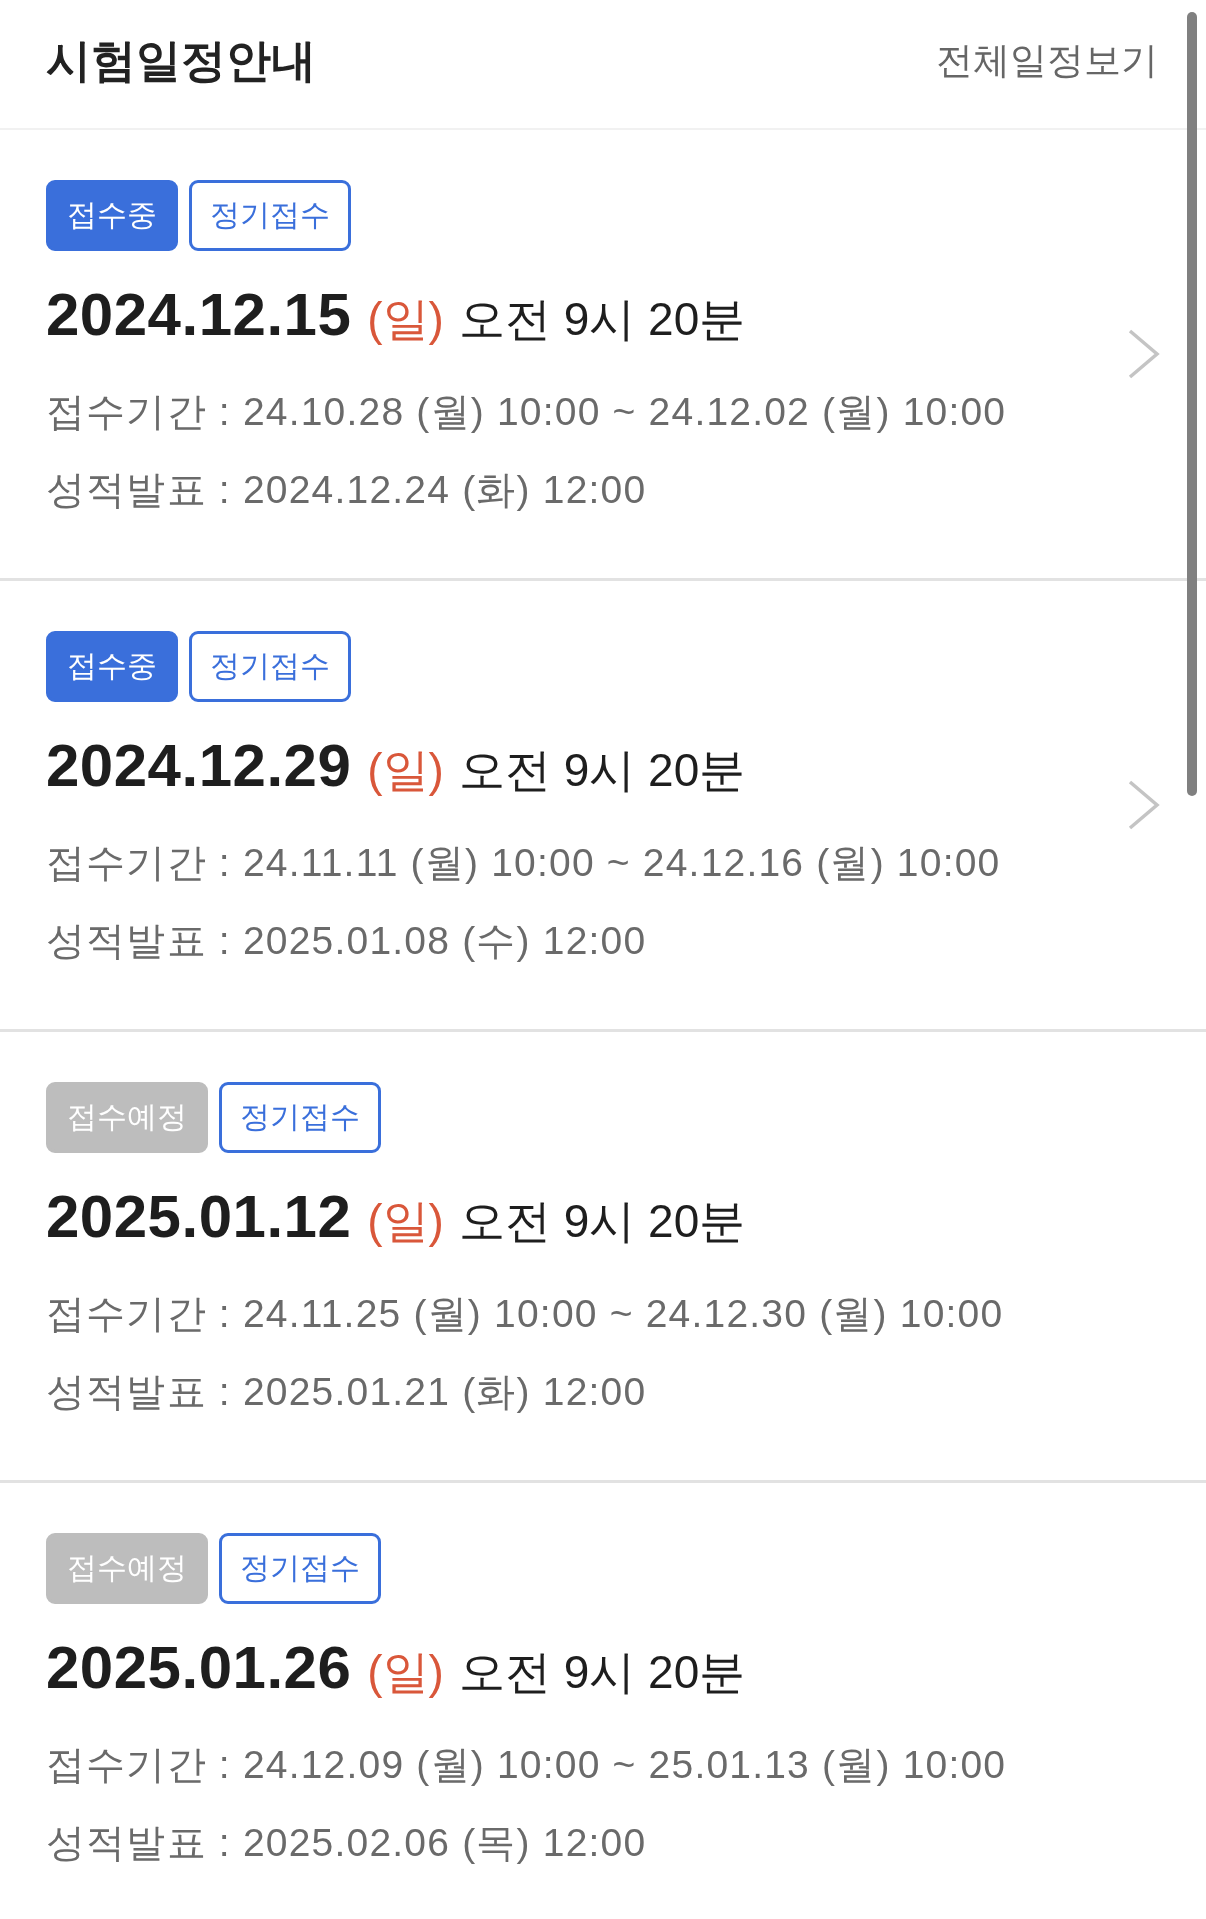  What do you see at coordinates (199, 1667) in the screenshot?
I see `exam-date: 2025.01.26` at bounding box center [199, 1667].